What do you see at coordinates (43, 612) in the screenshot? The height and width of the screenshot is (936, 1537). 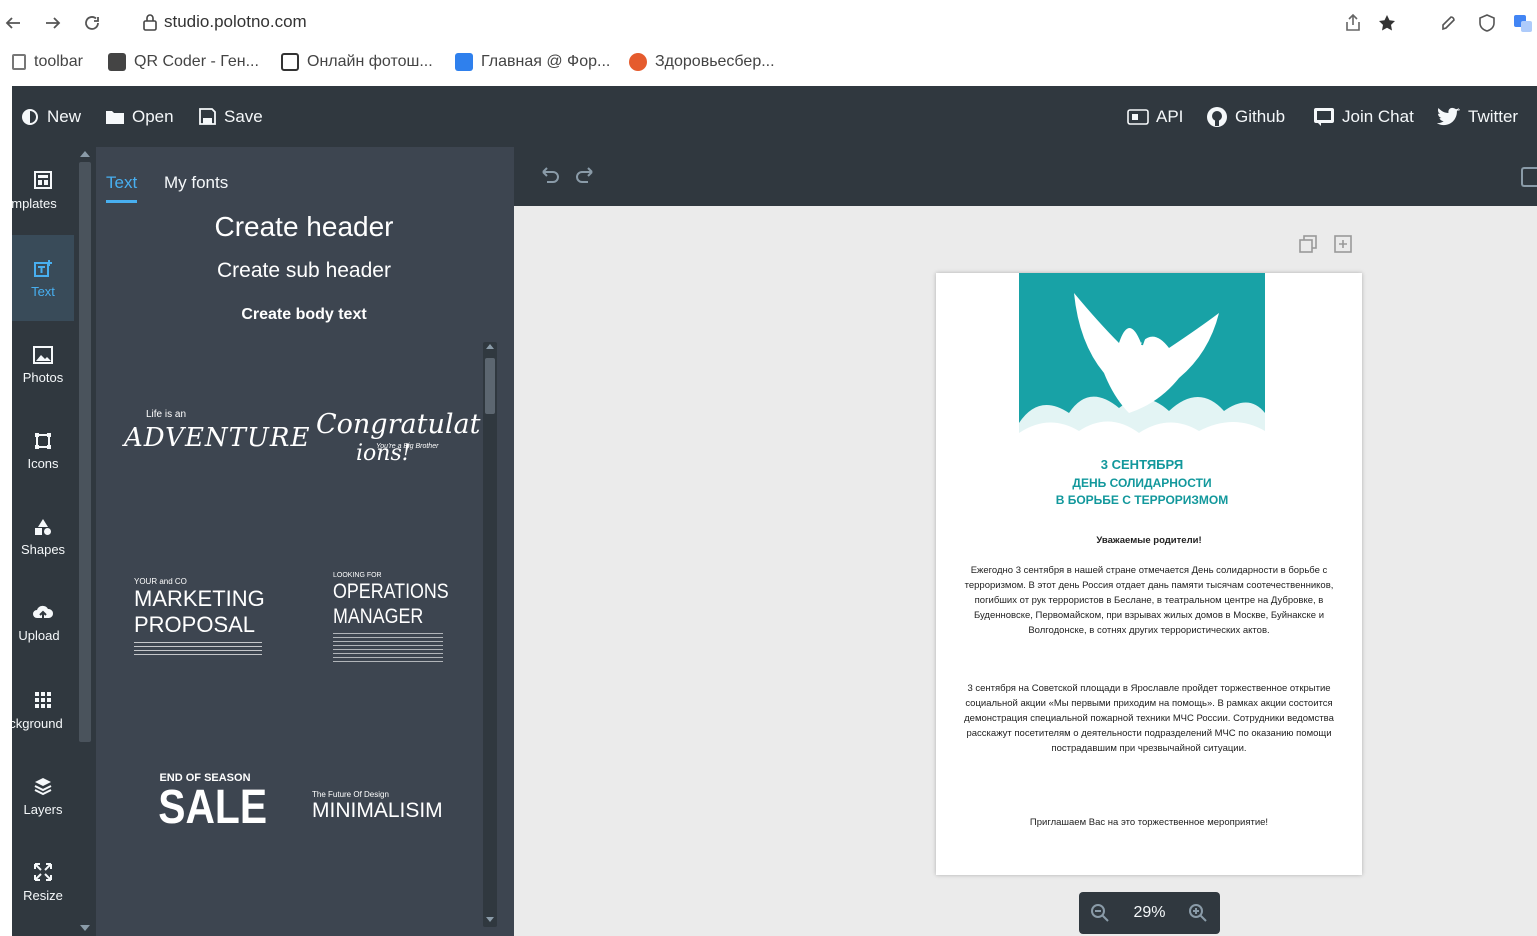 I see `upload-icon` at bounding box center [43, 612].